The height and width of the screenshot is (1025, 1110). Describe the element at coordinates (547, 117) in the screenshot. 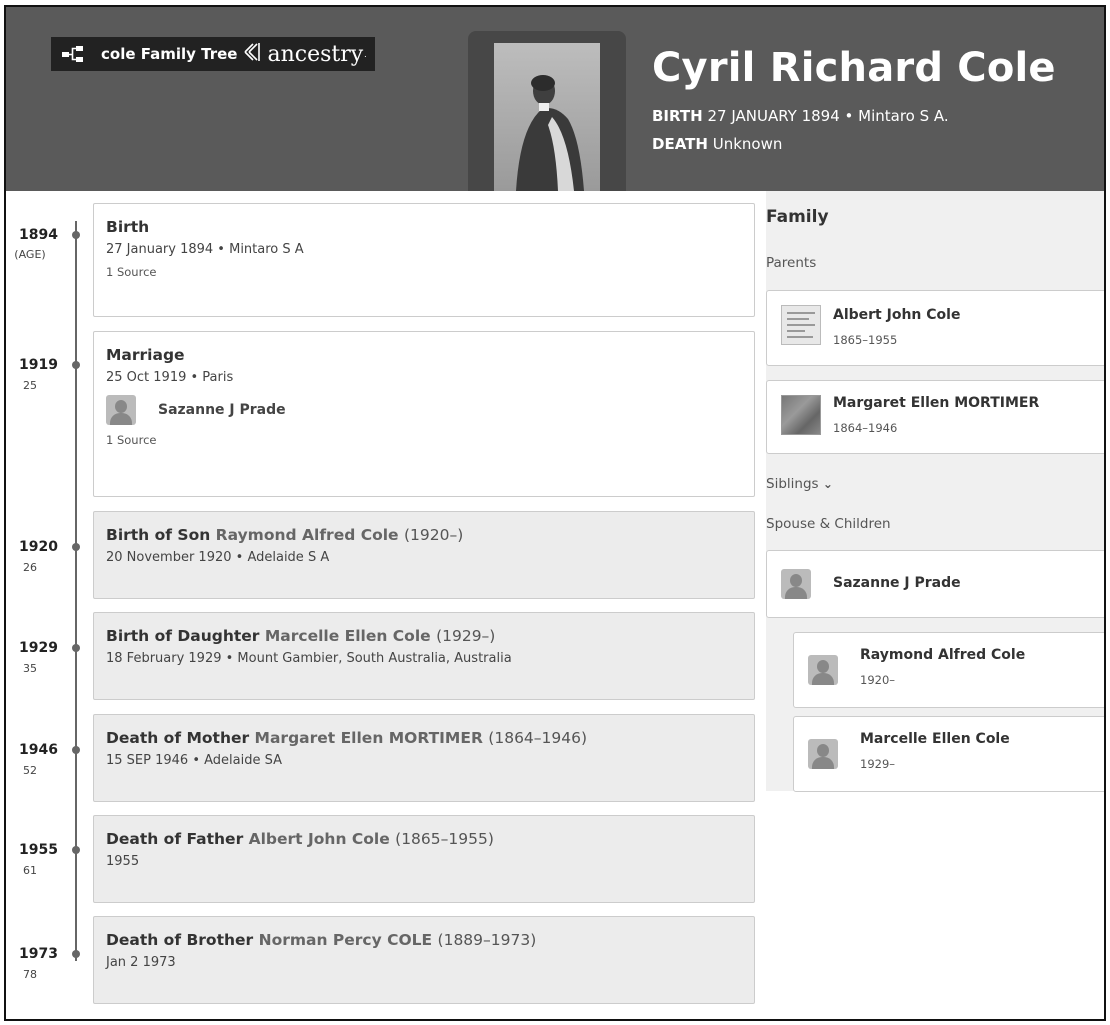

I see `profile-photo` at that location.